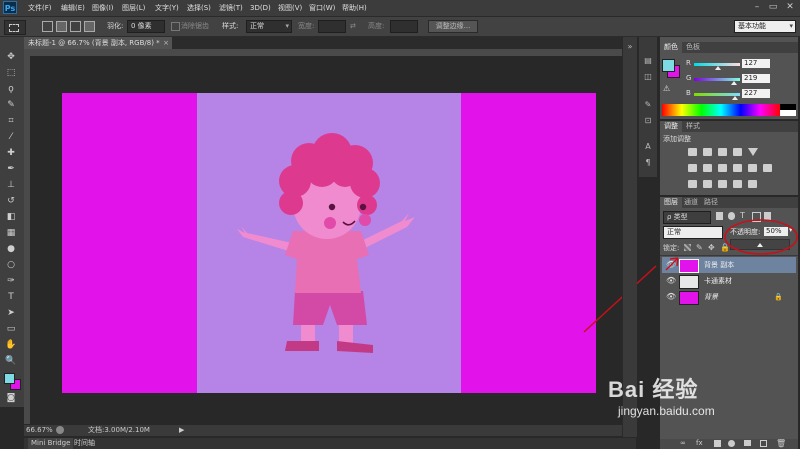 This screenshot has width=800, height=449. I want to click on tab-paths: 路径, so click(711, 202).